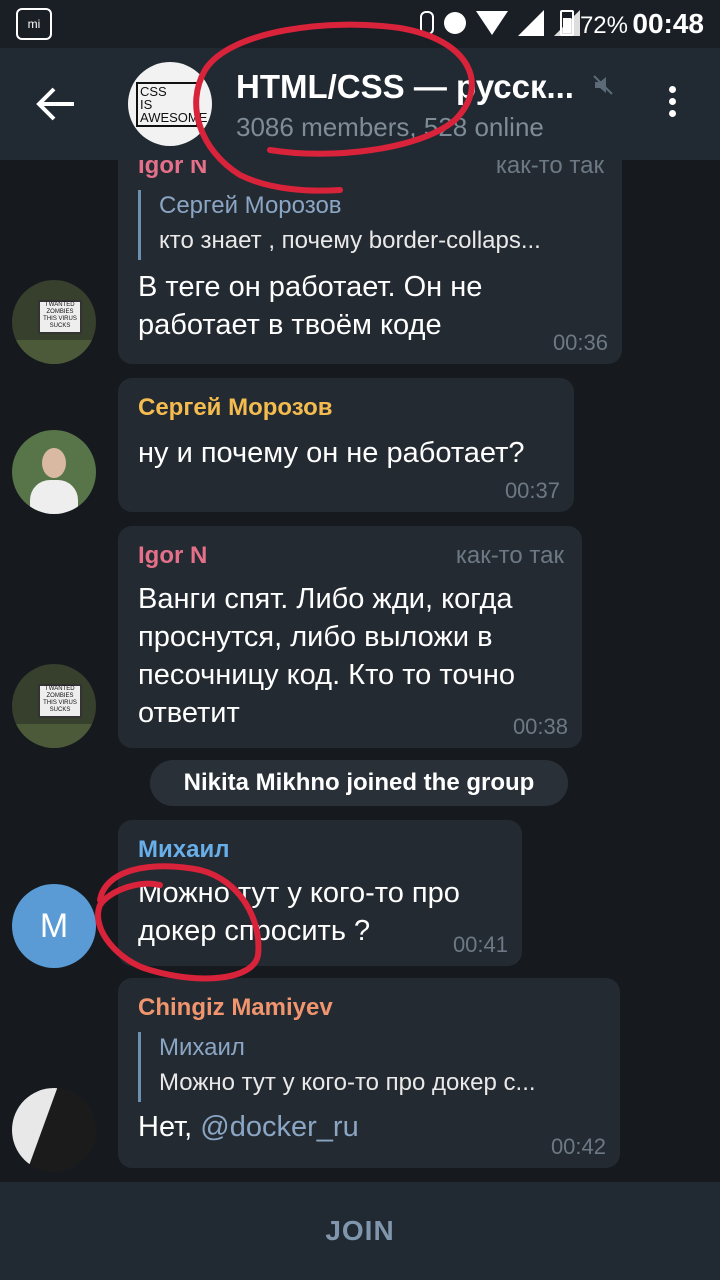 This screenshot has height=1280, width=720. I want to click on message-line: ну и почему он не работает?, so click(331, 453).